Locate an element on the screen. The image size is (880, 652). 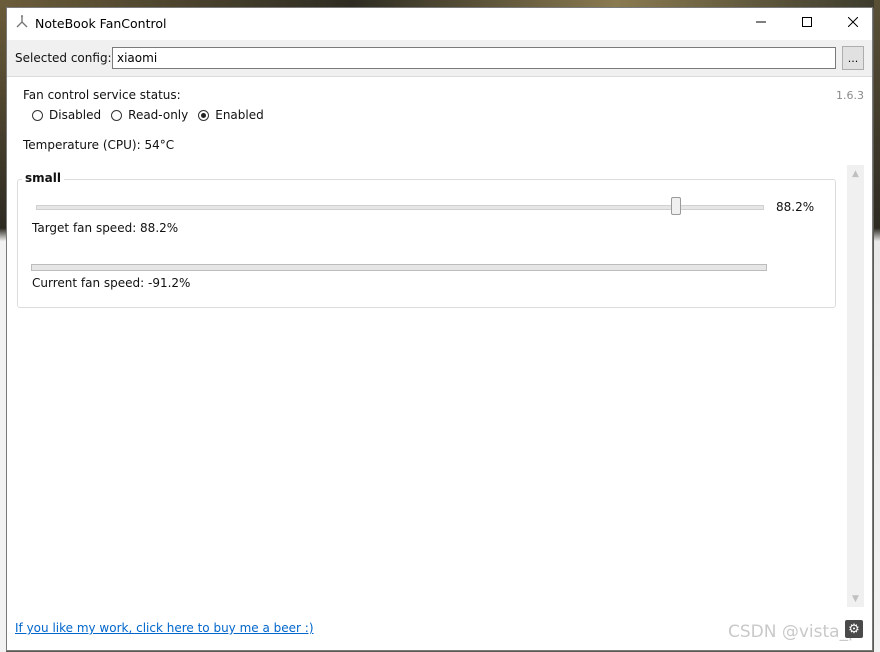
fan-speed-slider-track is located at coordinates (400, 207).